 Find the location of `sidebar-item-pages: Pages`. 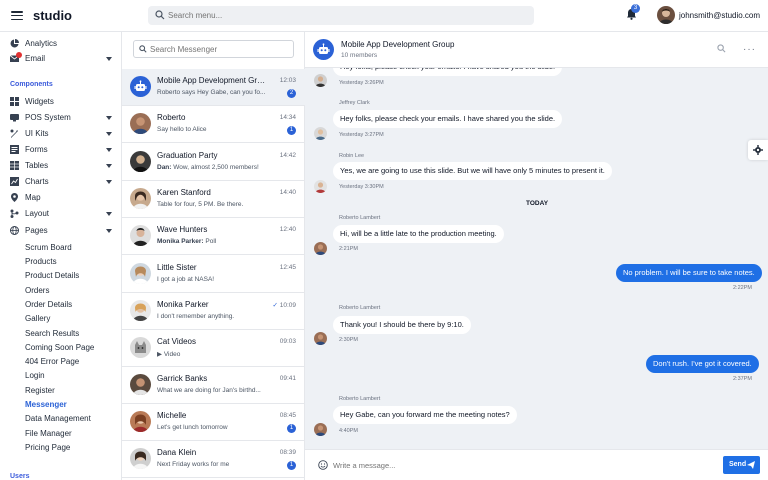

sidebar-item-pages: Pages is located at coordinates (61, 231).